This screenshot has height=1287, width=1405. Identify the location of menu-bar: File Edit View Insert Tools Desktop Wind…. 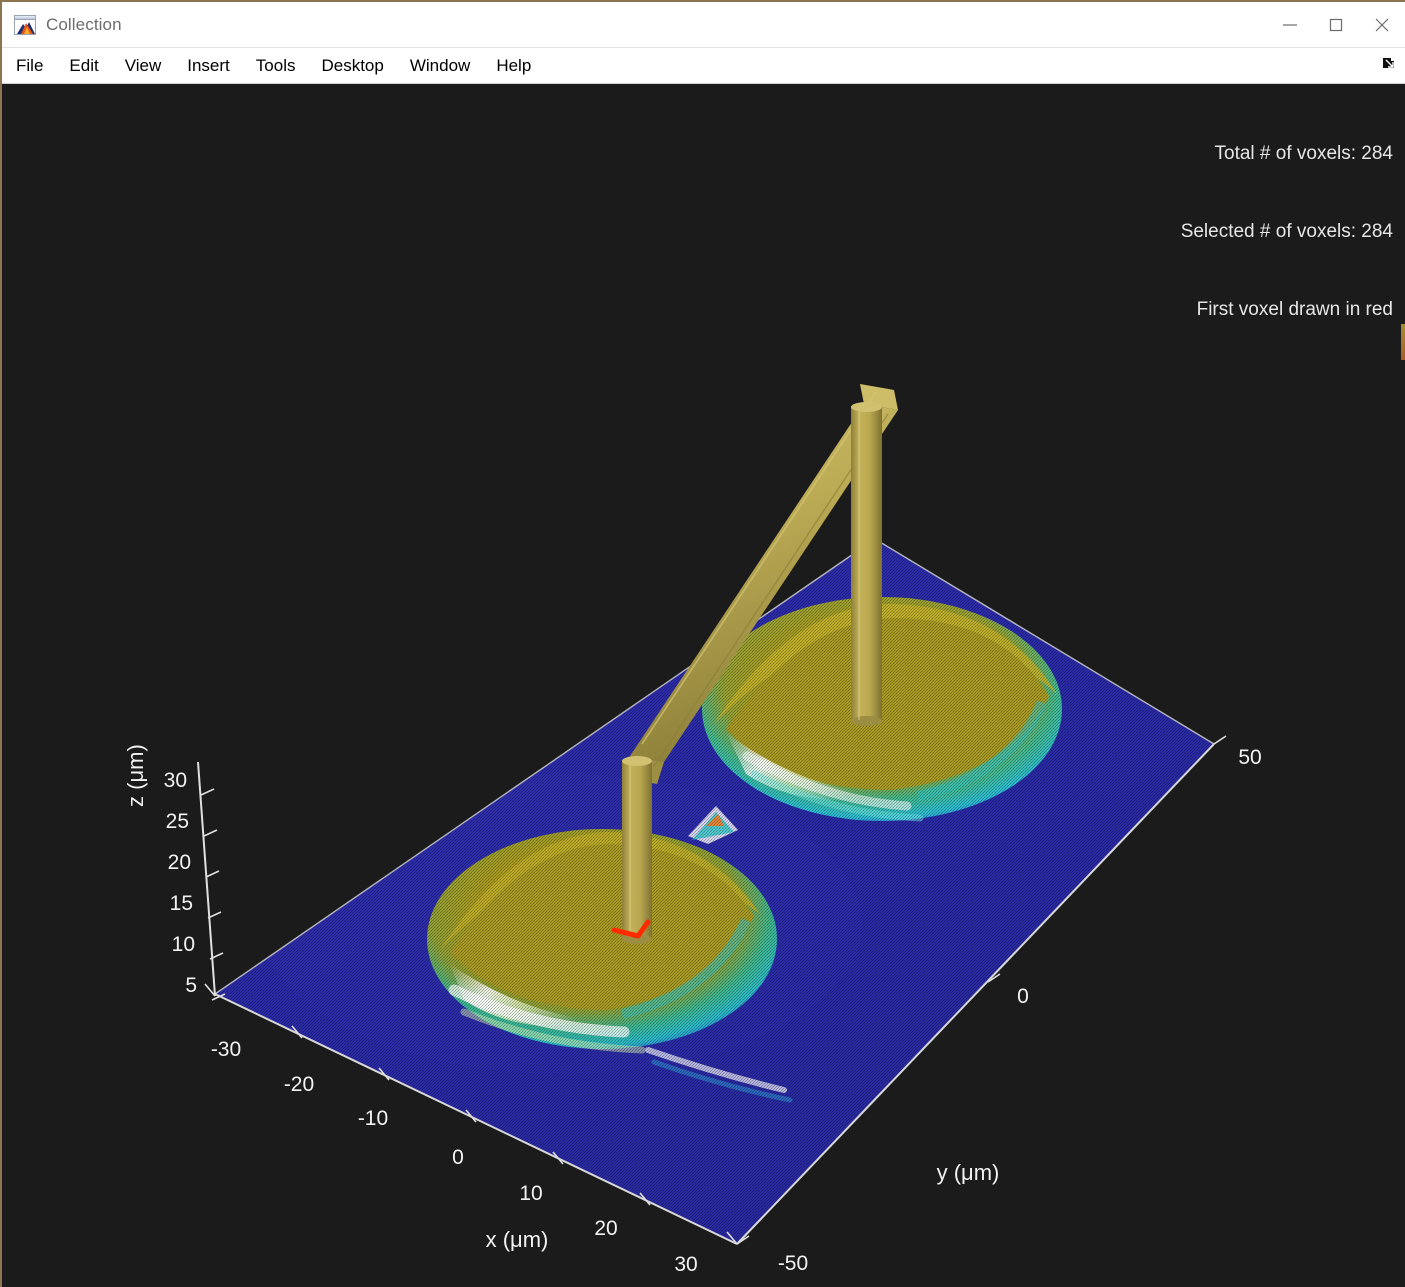
(703, 65).